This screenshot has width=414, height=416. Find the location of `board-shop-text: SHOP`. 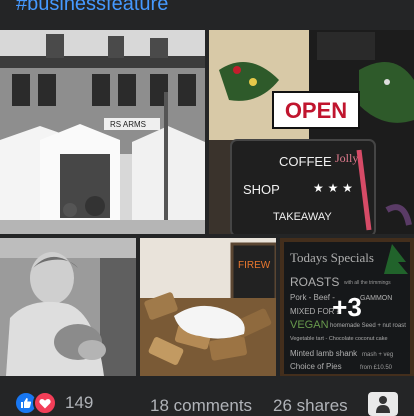

board-shop-text: SHOP is located at coordinates (261, 189).